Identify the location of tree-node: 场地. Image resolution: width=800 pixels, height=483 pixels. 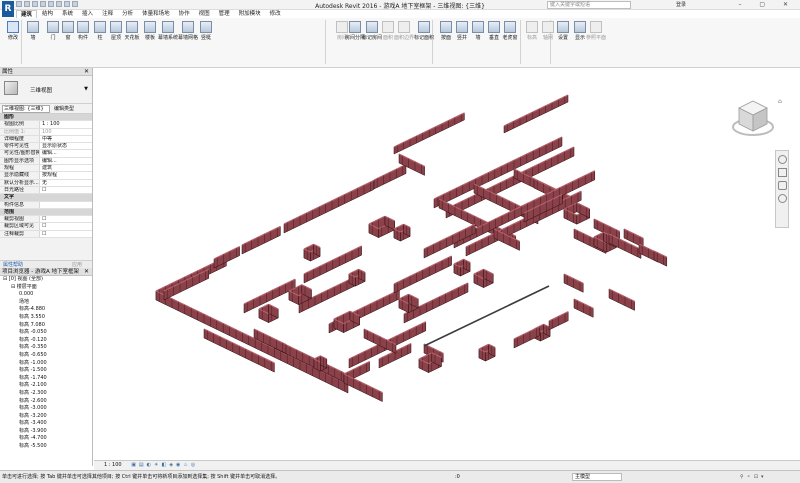
(46, 303).